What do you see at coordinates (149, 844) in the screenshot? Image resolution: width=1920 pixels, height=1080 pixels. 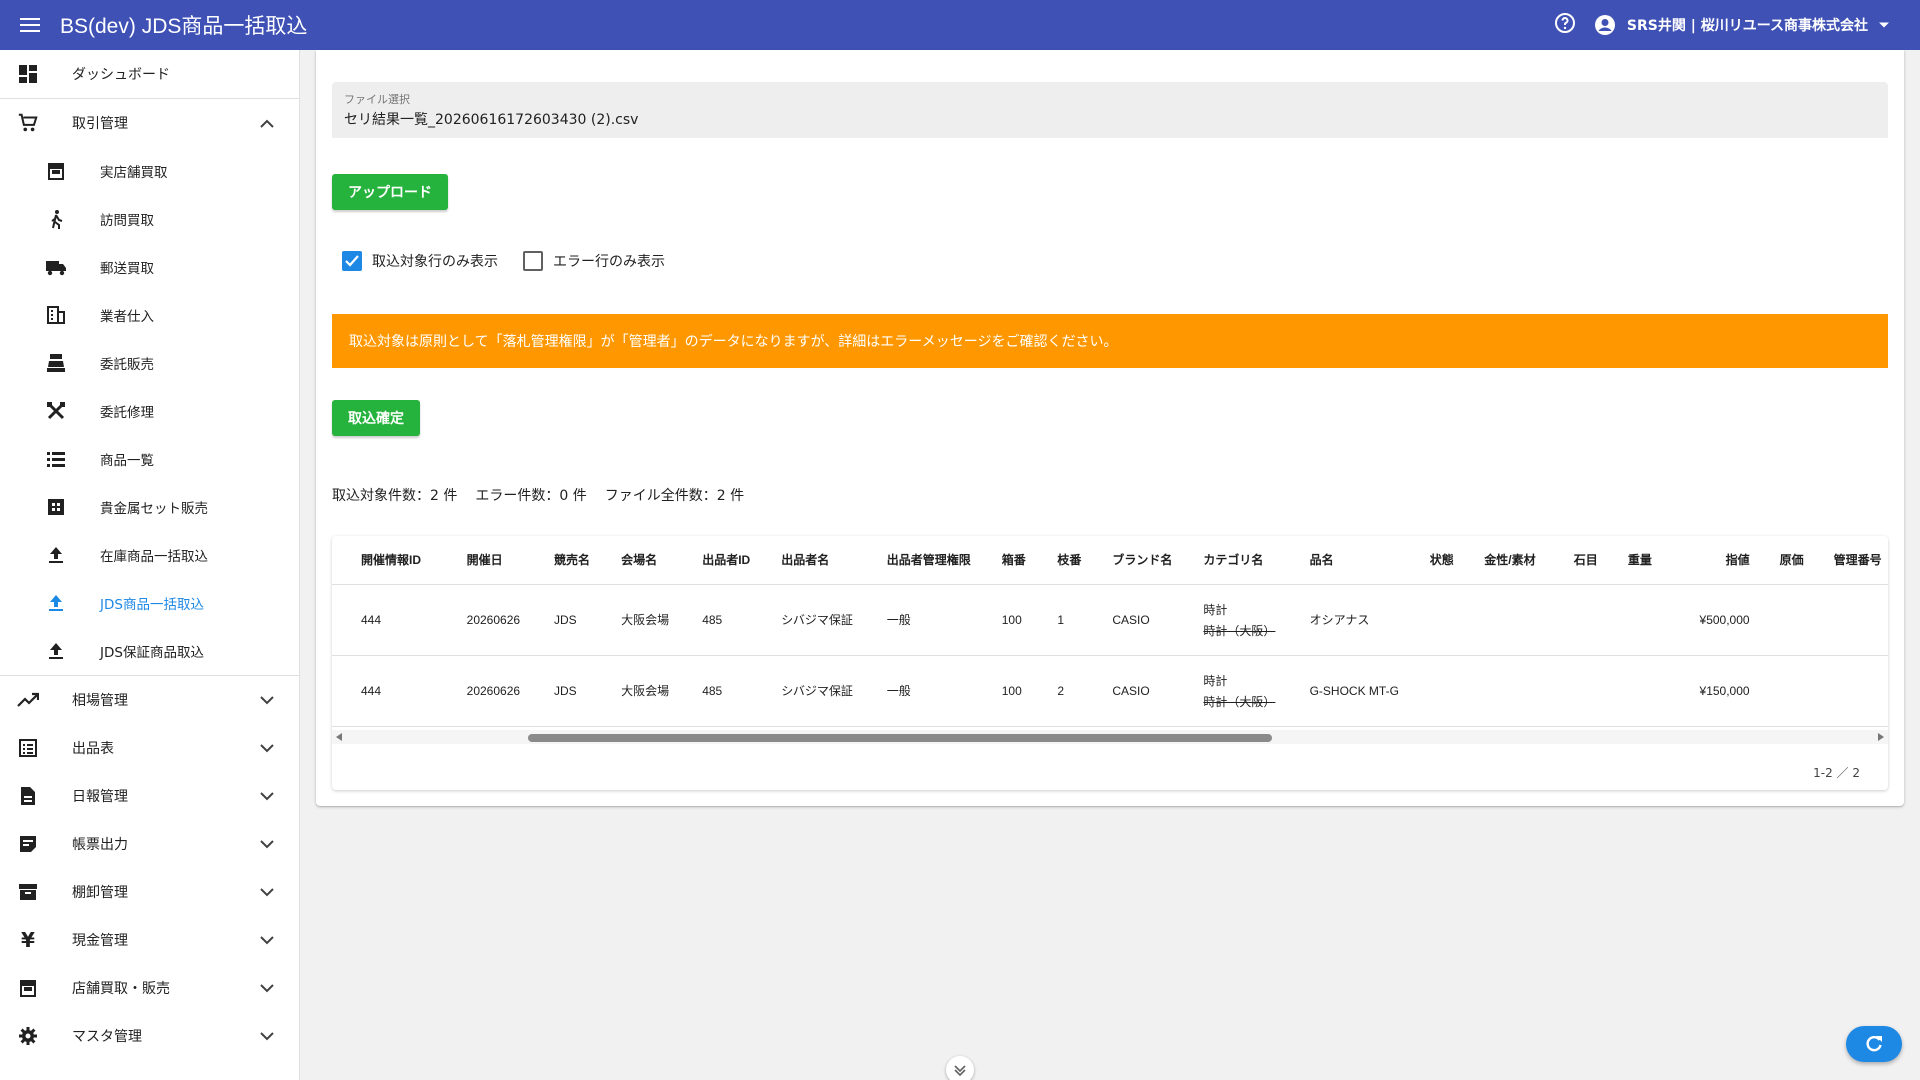 I see `sidebar-item-forms: 帳票出力` at bounding box center [149, 844].